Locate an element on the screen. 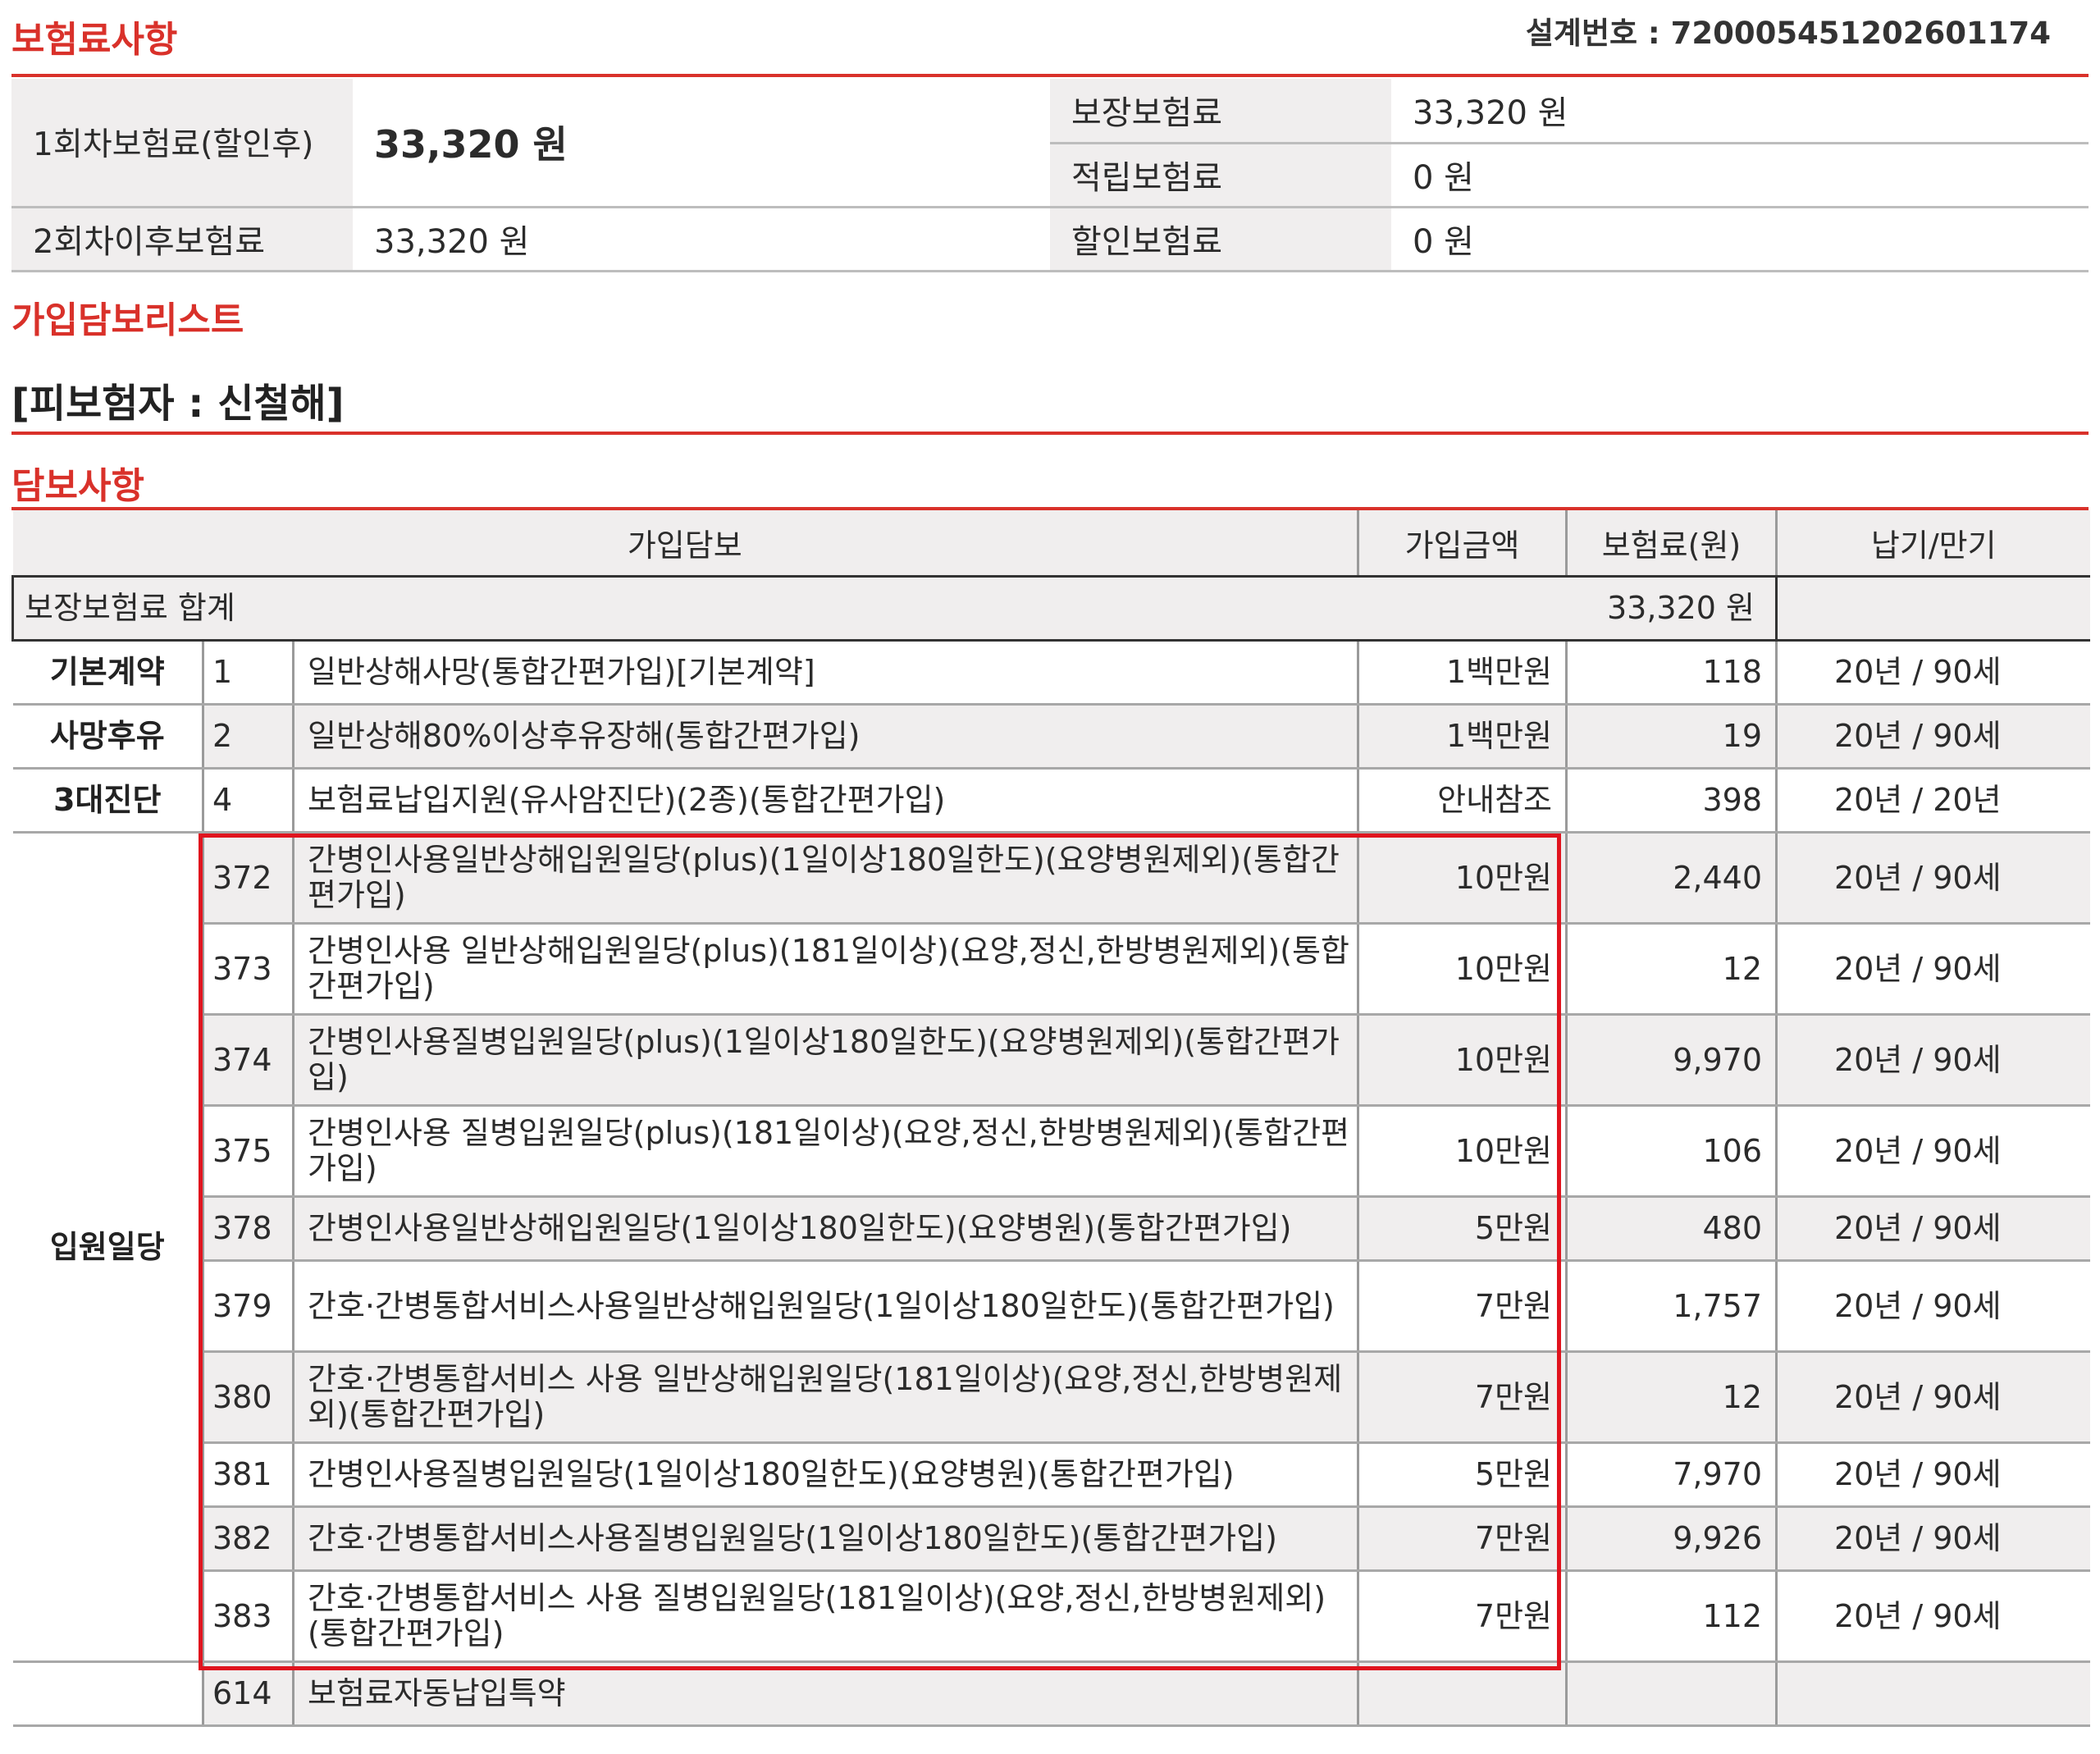 The image size is (2100, 1754). coverage-term is located at coordinates (1933, 1694).